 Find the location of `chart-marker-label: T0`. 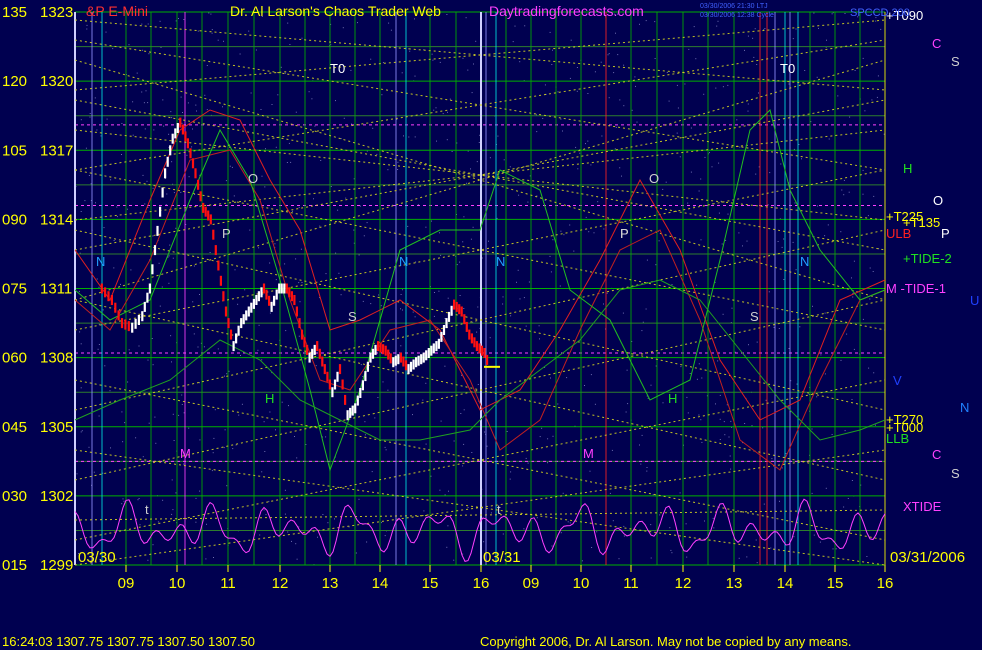

chart-marker-label: T0 is located at coordinates (787, 68).